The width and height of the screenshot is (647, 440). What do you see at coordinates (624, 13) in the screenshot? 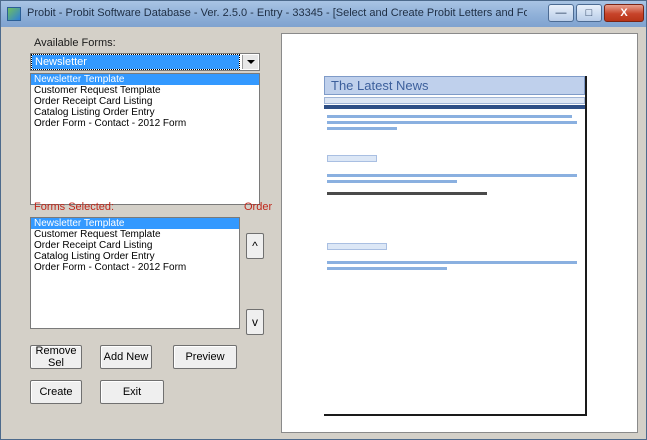
I see `close-button: X` at bounding box center [624, 13].